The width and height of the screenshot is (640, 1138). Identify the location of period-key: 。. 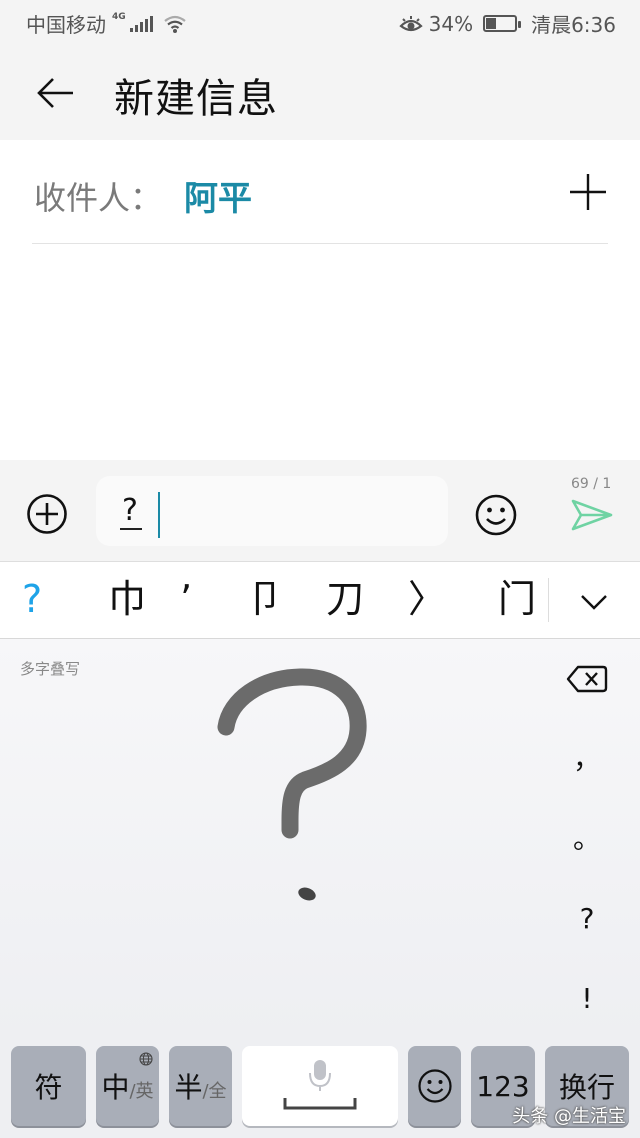
(587, 837).